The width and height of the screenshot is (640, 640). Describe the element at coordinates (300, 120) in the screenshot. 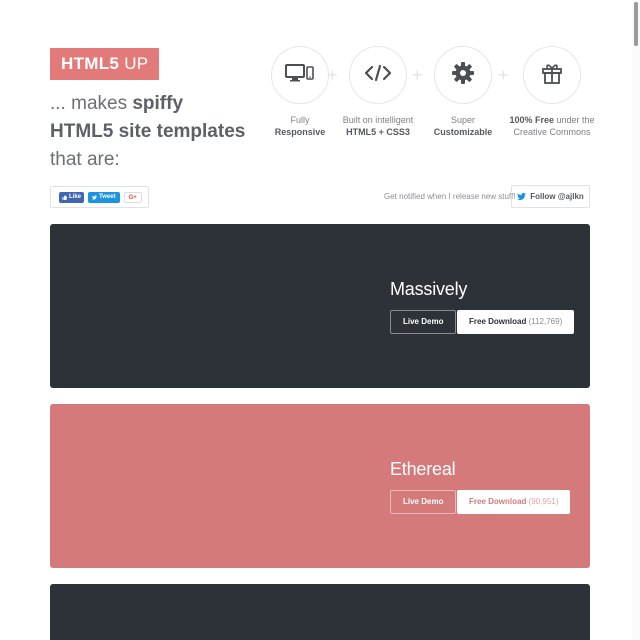

I see `feature-line1: Fully` at that location.